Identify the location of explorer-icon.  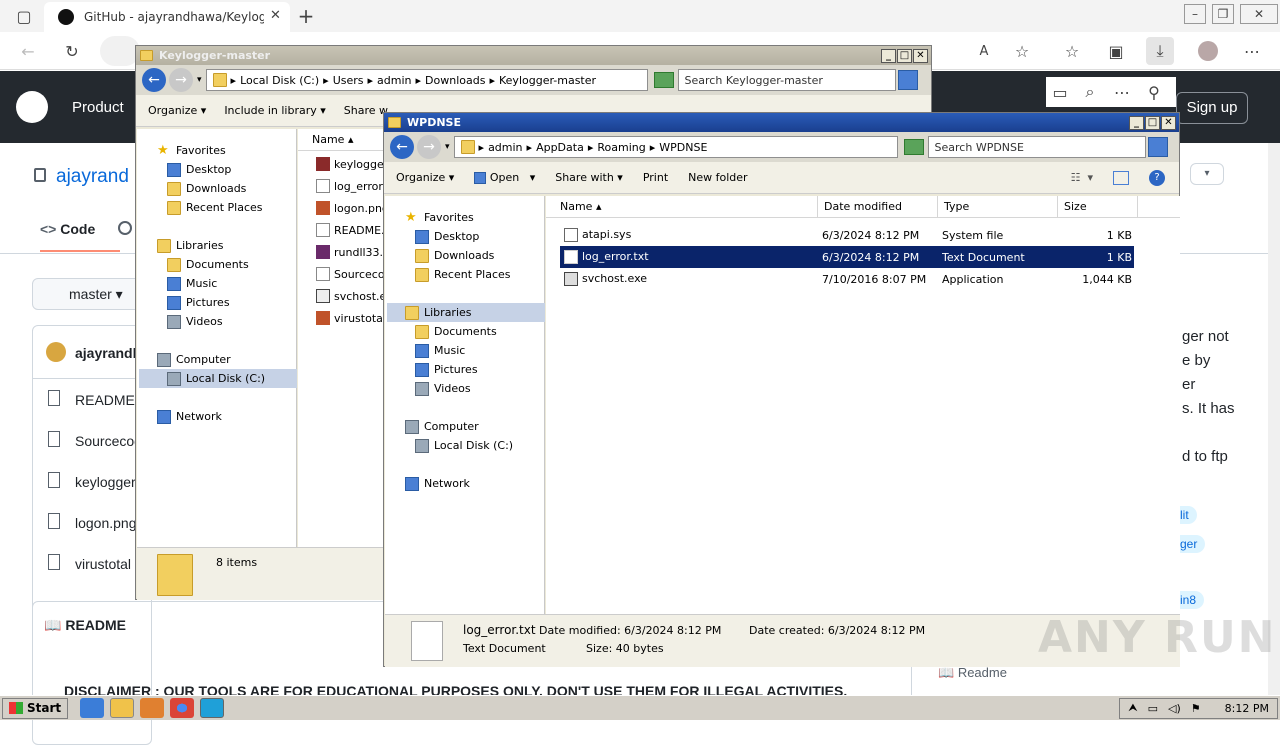
(122, 708).